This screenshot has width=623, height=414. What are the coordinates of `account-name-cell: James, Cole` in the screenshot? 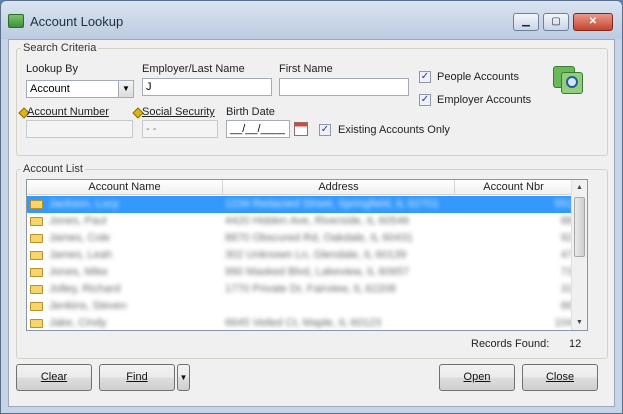 It's located at (80, 238).